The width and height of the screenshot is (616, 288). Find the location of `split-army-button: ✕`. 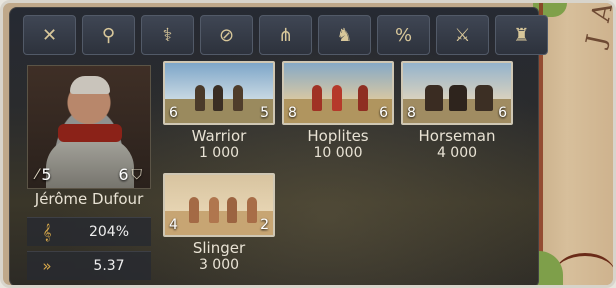

split-army-button: ✕ is located at coordinates (49, 35).